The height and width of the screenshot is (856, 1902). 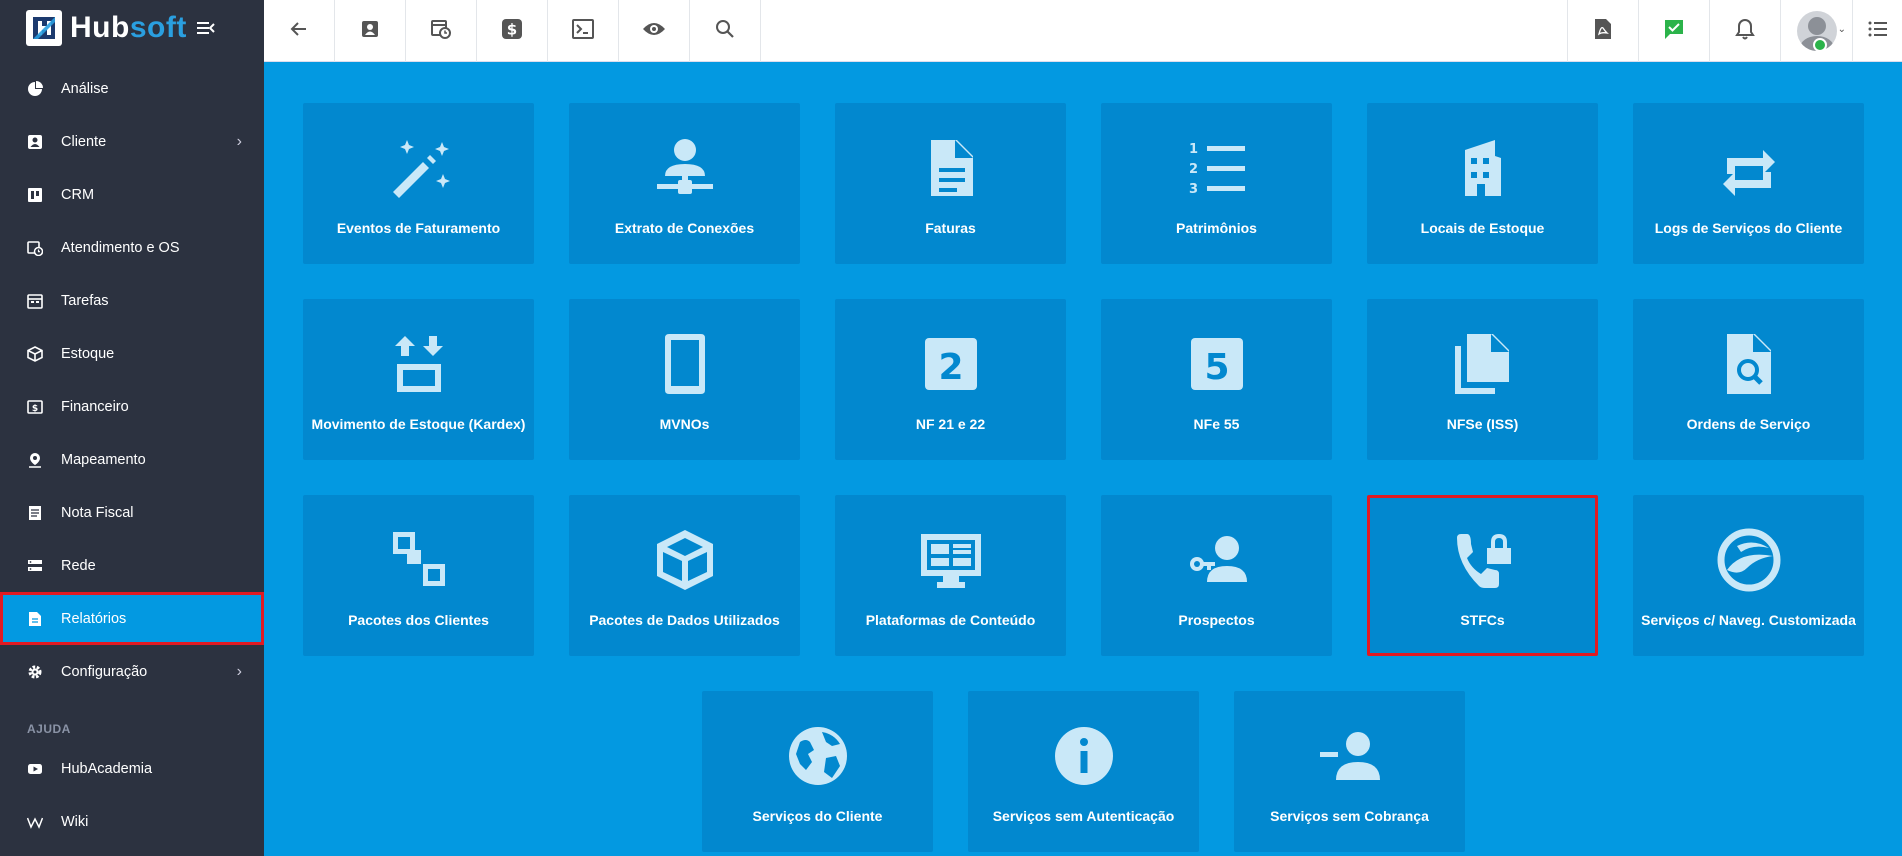 I want to click on wikipedia-icon, so click(x=35, y=822).